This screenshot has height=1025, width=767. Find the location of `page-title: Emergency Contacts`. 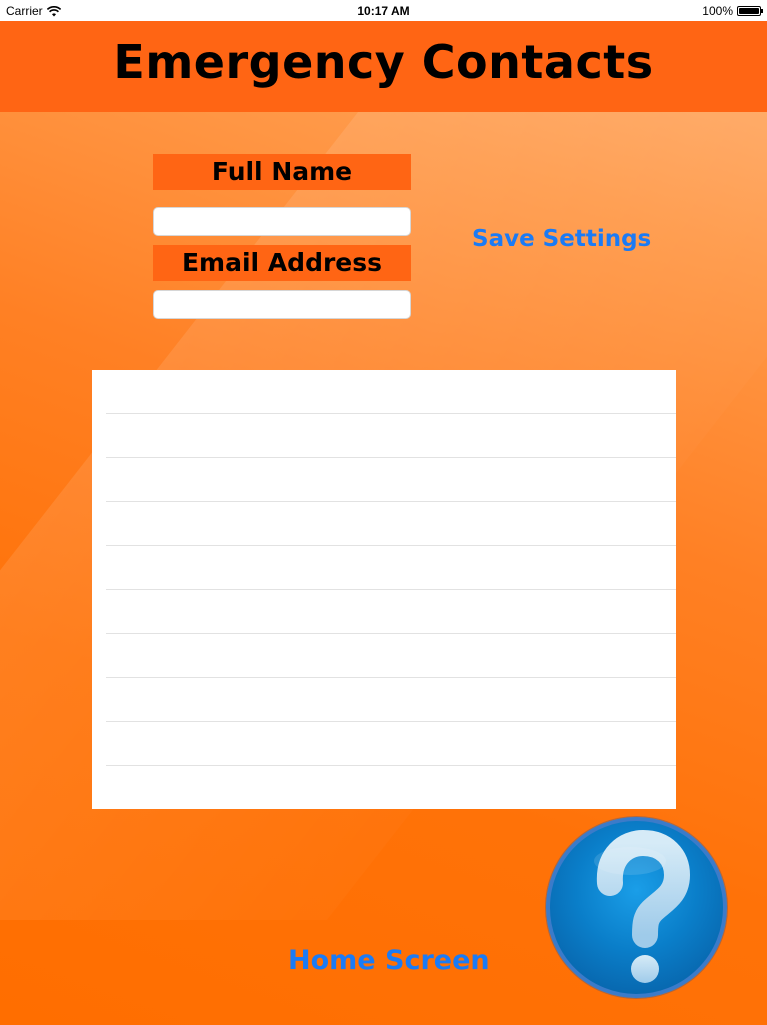

page-title: Emergency Contacts is located at coordinates (383, 62).